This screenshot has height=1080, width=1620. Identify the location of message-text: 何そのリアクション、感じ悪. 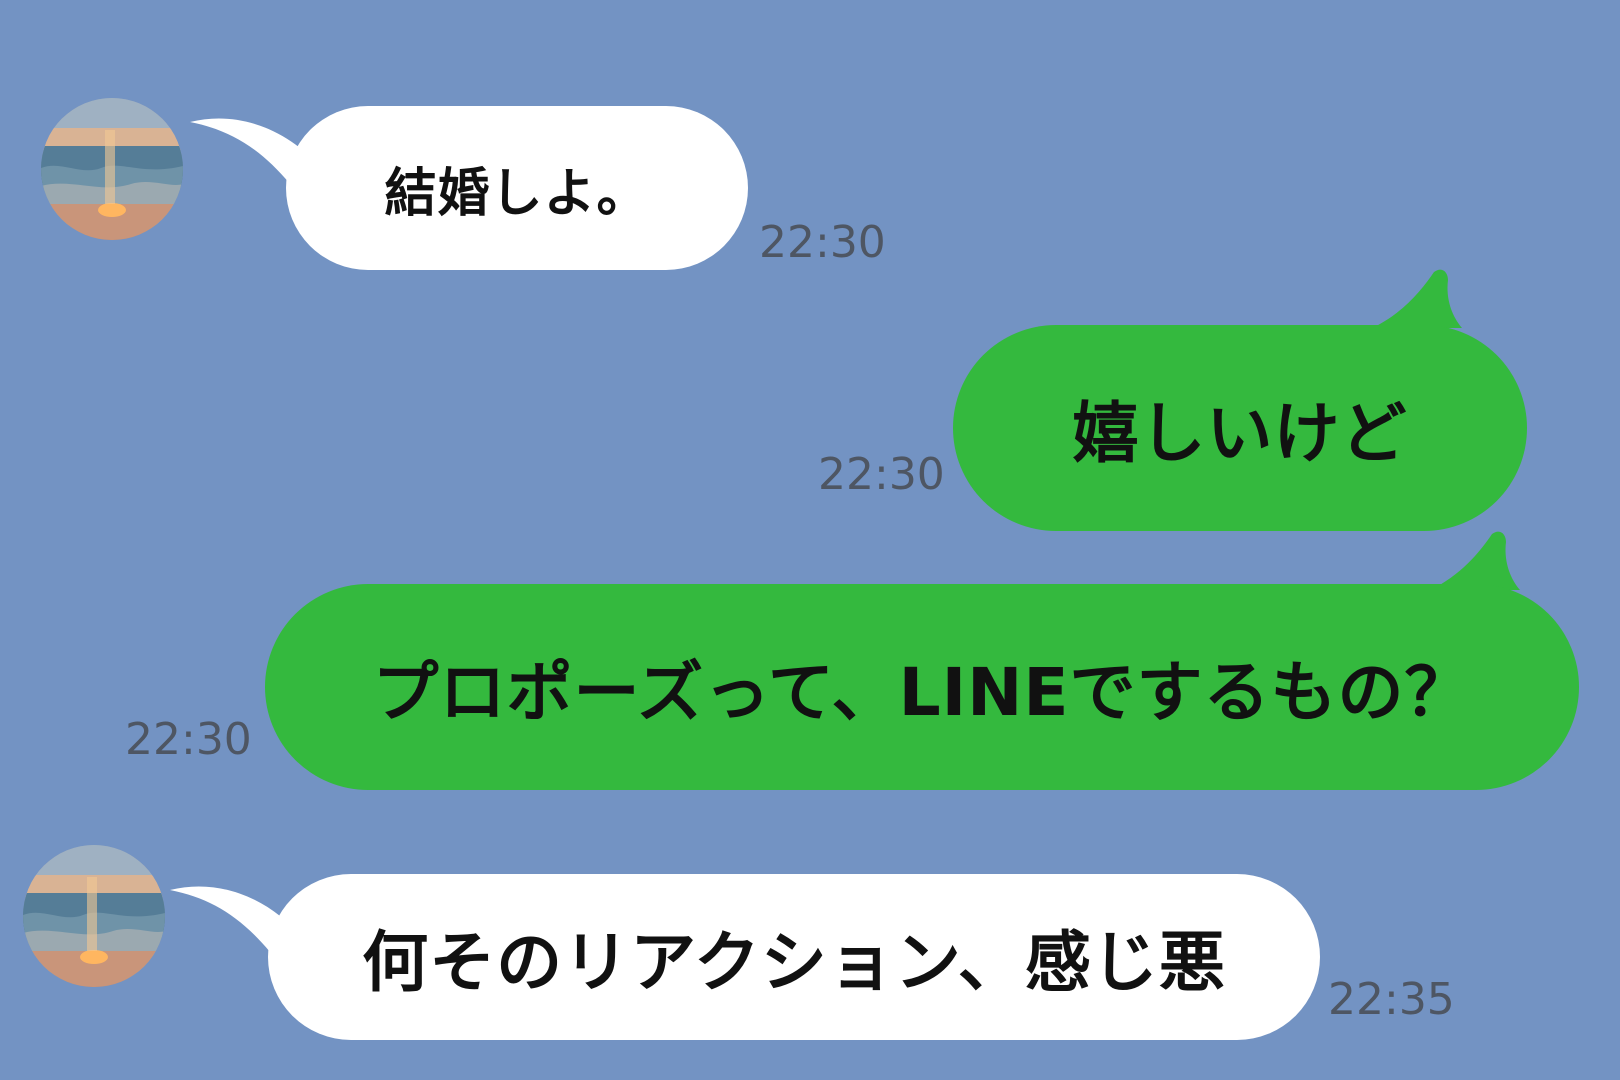
(794, 962).